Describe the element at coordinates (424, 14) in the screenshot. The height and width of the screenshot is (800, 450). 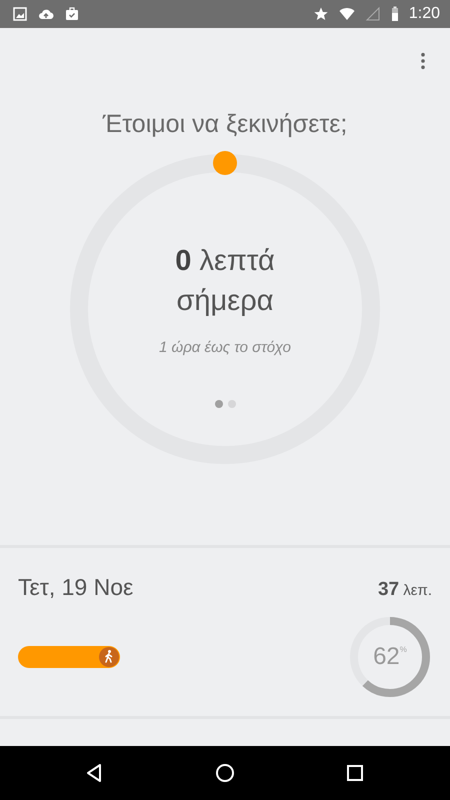
I see `clock-time: 1:20` at that location.